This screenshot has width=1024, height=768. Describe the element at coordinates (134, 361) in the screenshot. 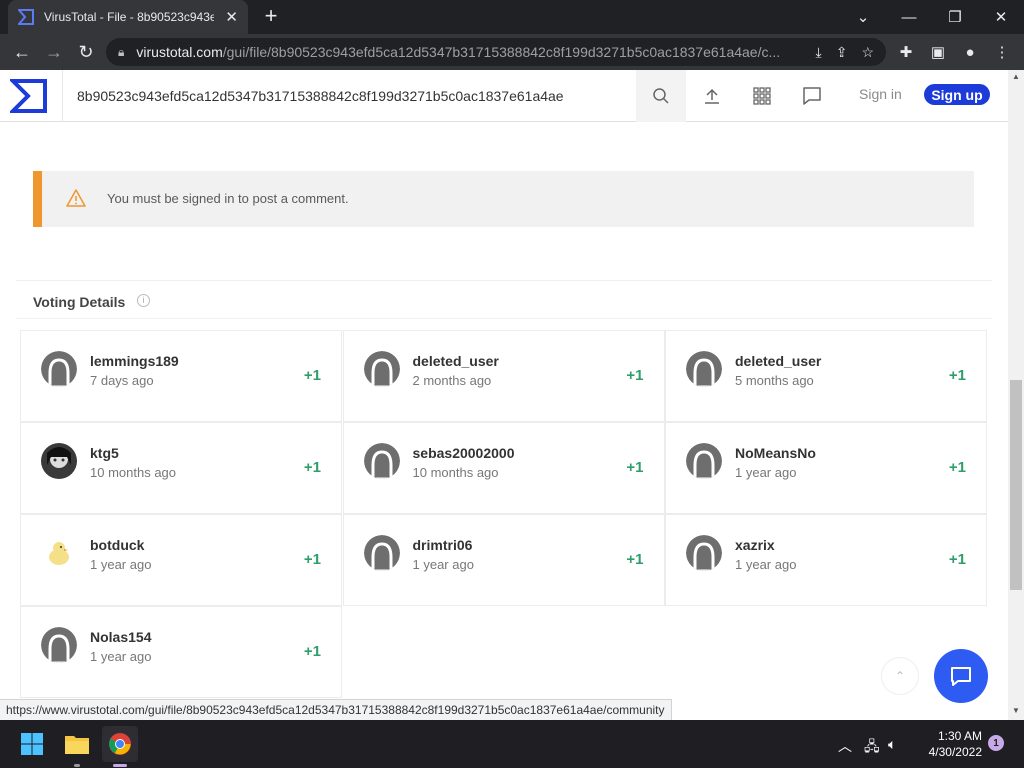

I see `voter-username: lemmings189` at that location.